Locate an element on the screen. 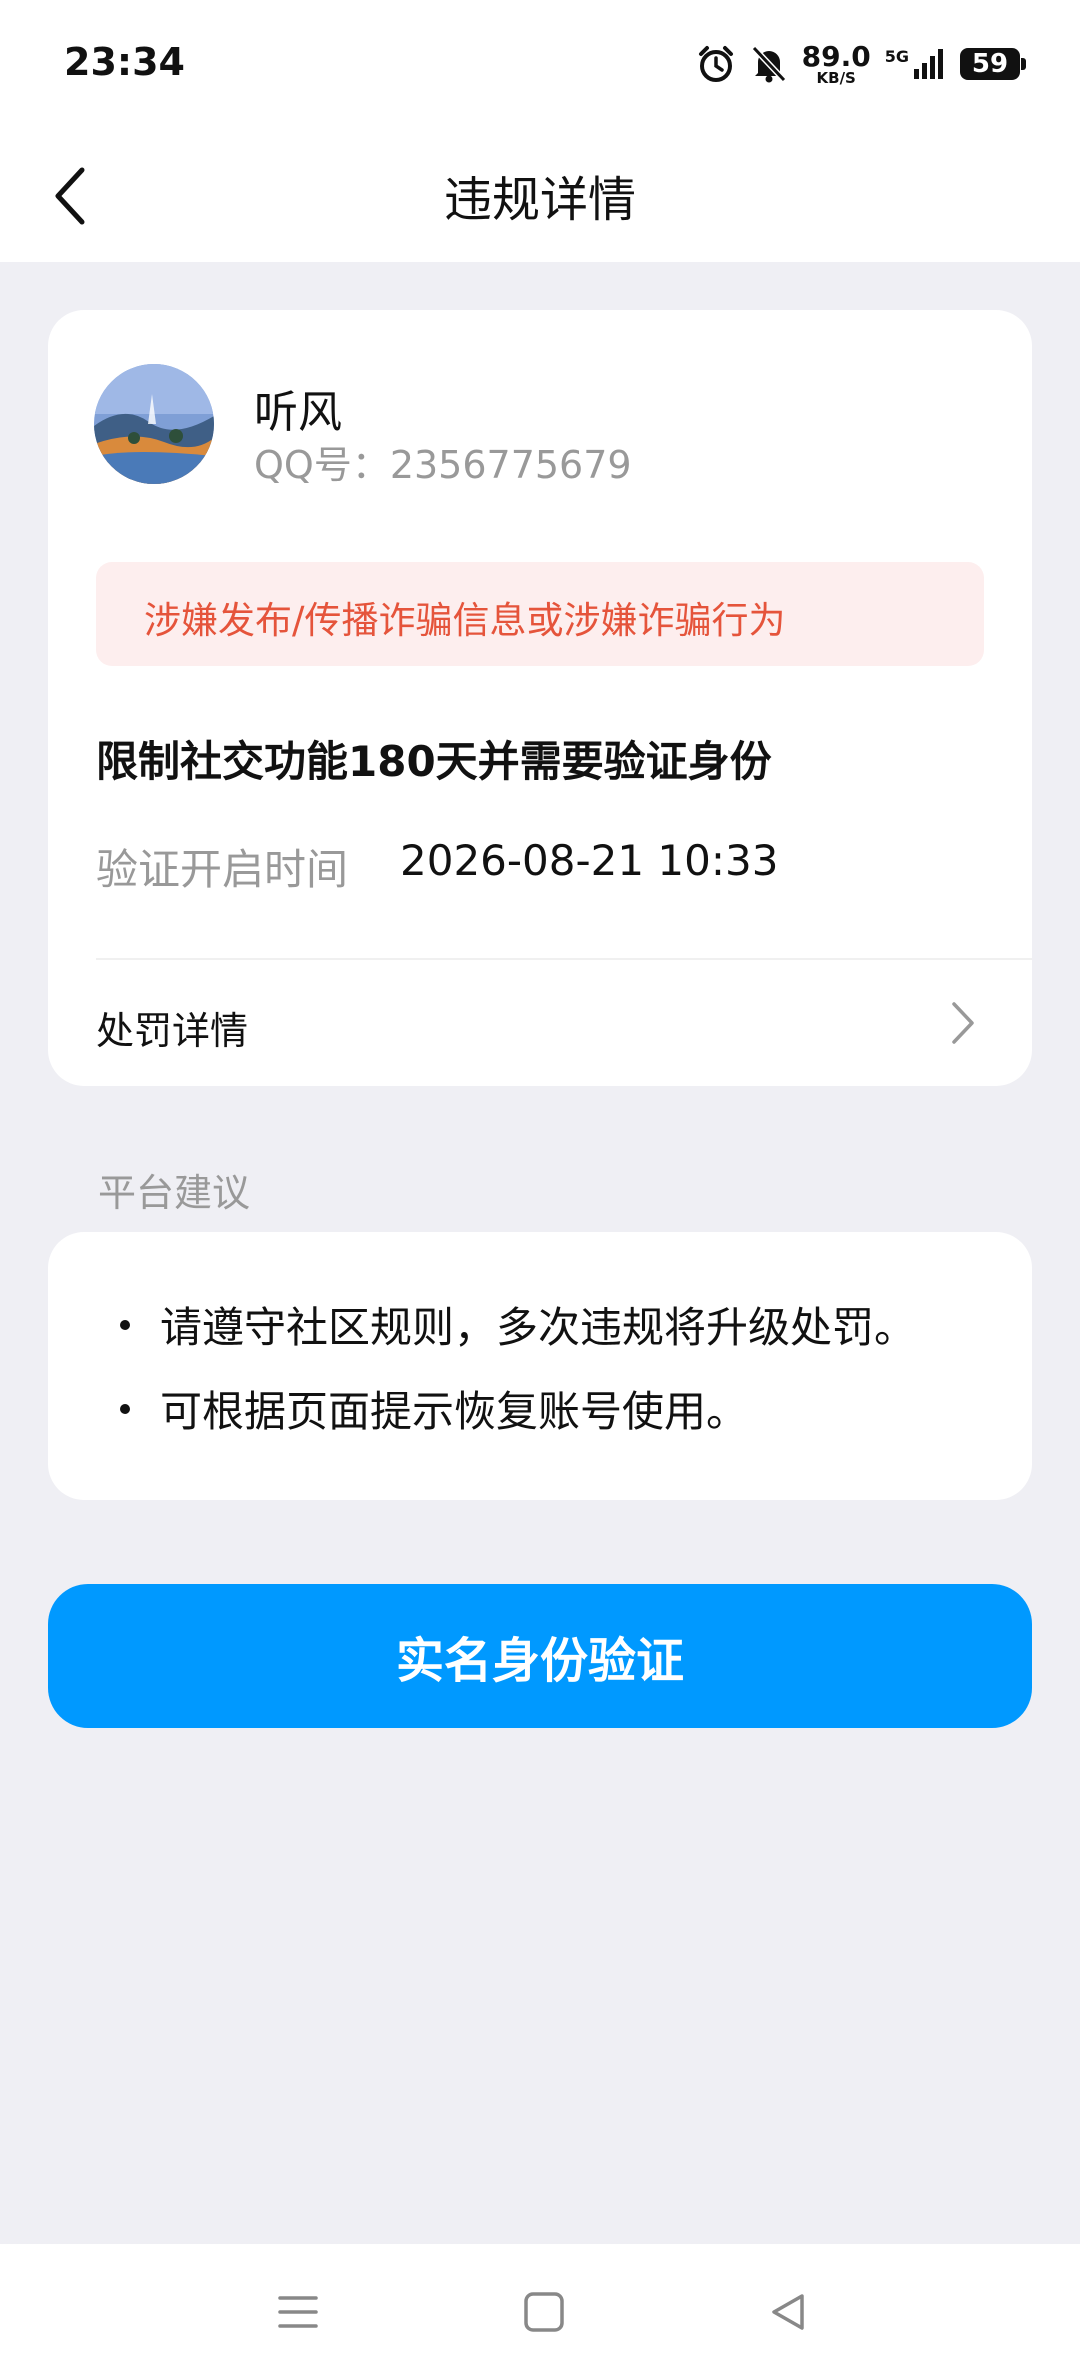  status-icons: 89.0 KB/S 5G 59 is located at coordinates (861, 64).